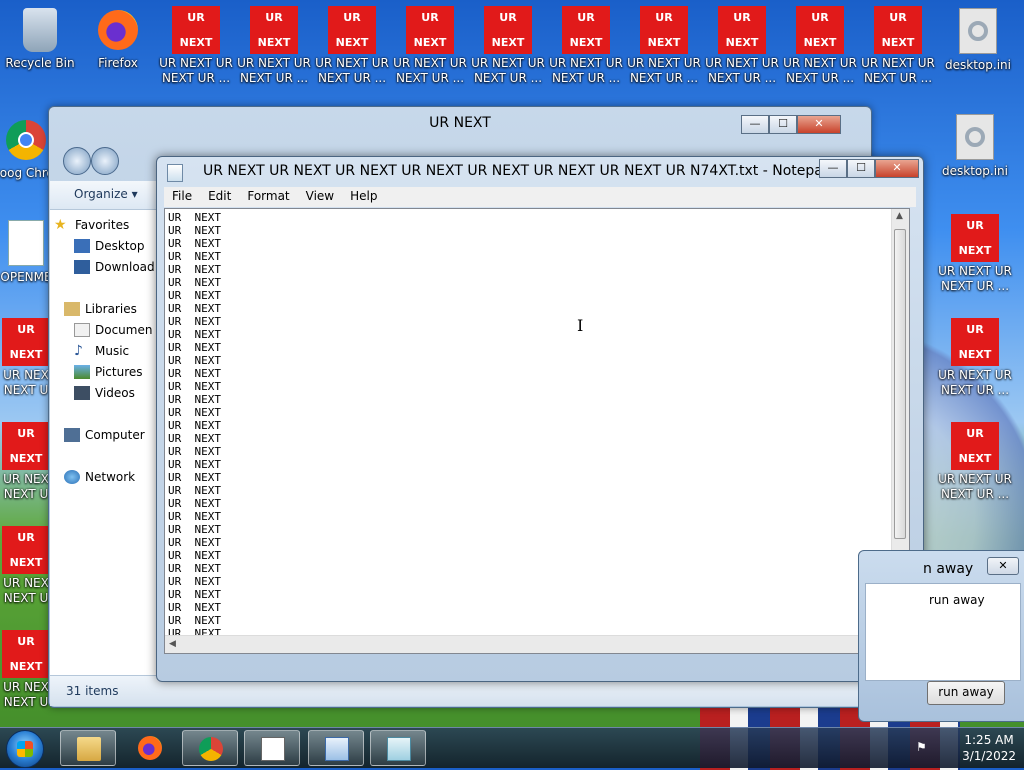 This screenshot has height=770, width=1024. Describe the element at coordinates (82, 372) in the screenshot. I see `pictures-icon` at that location.